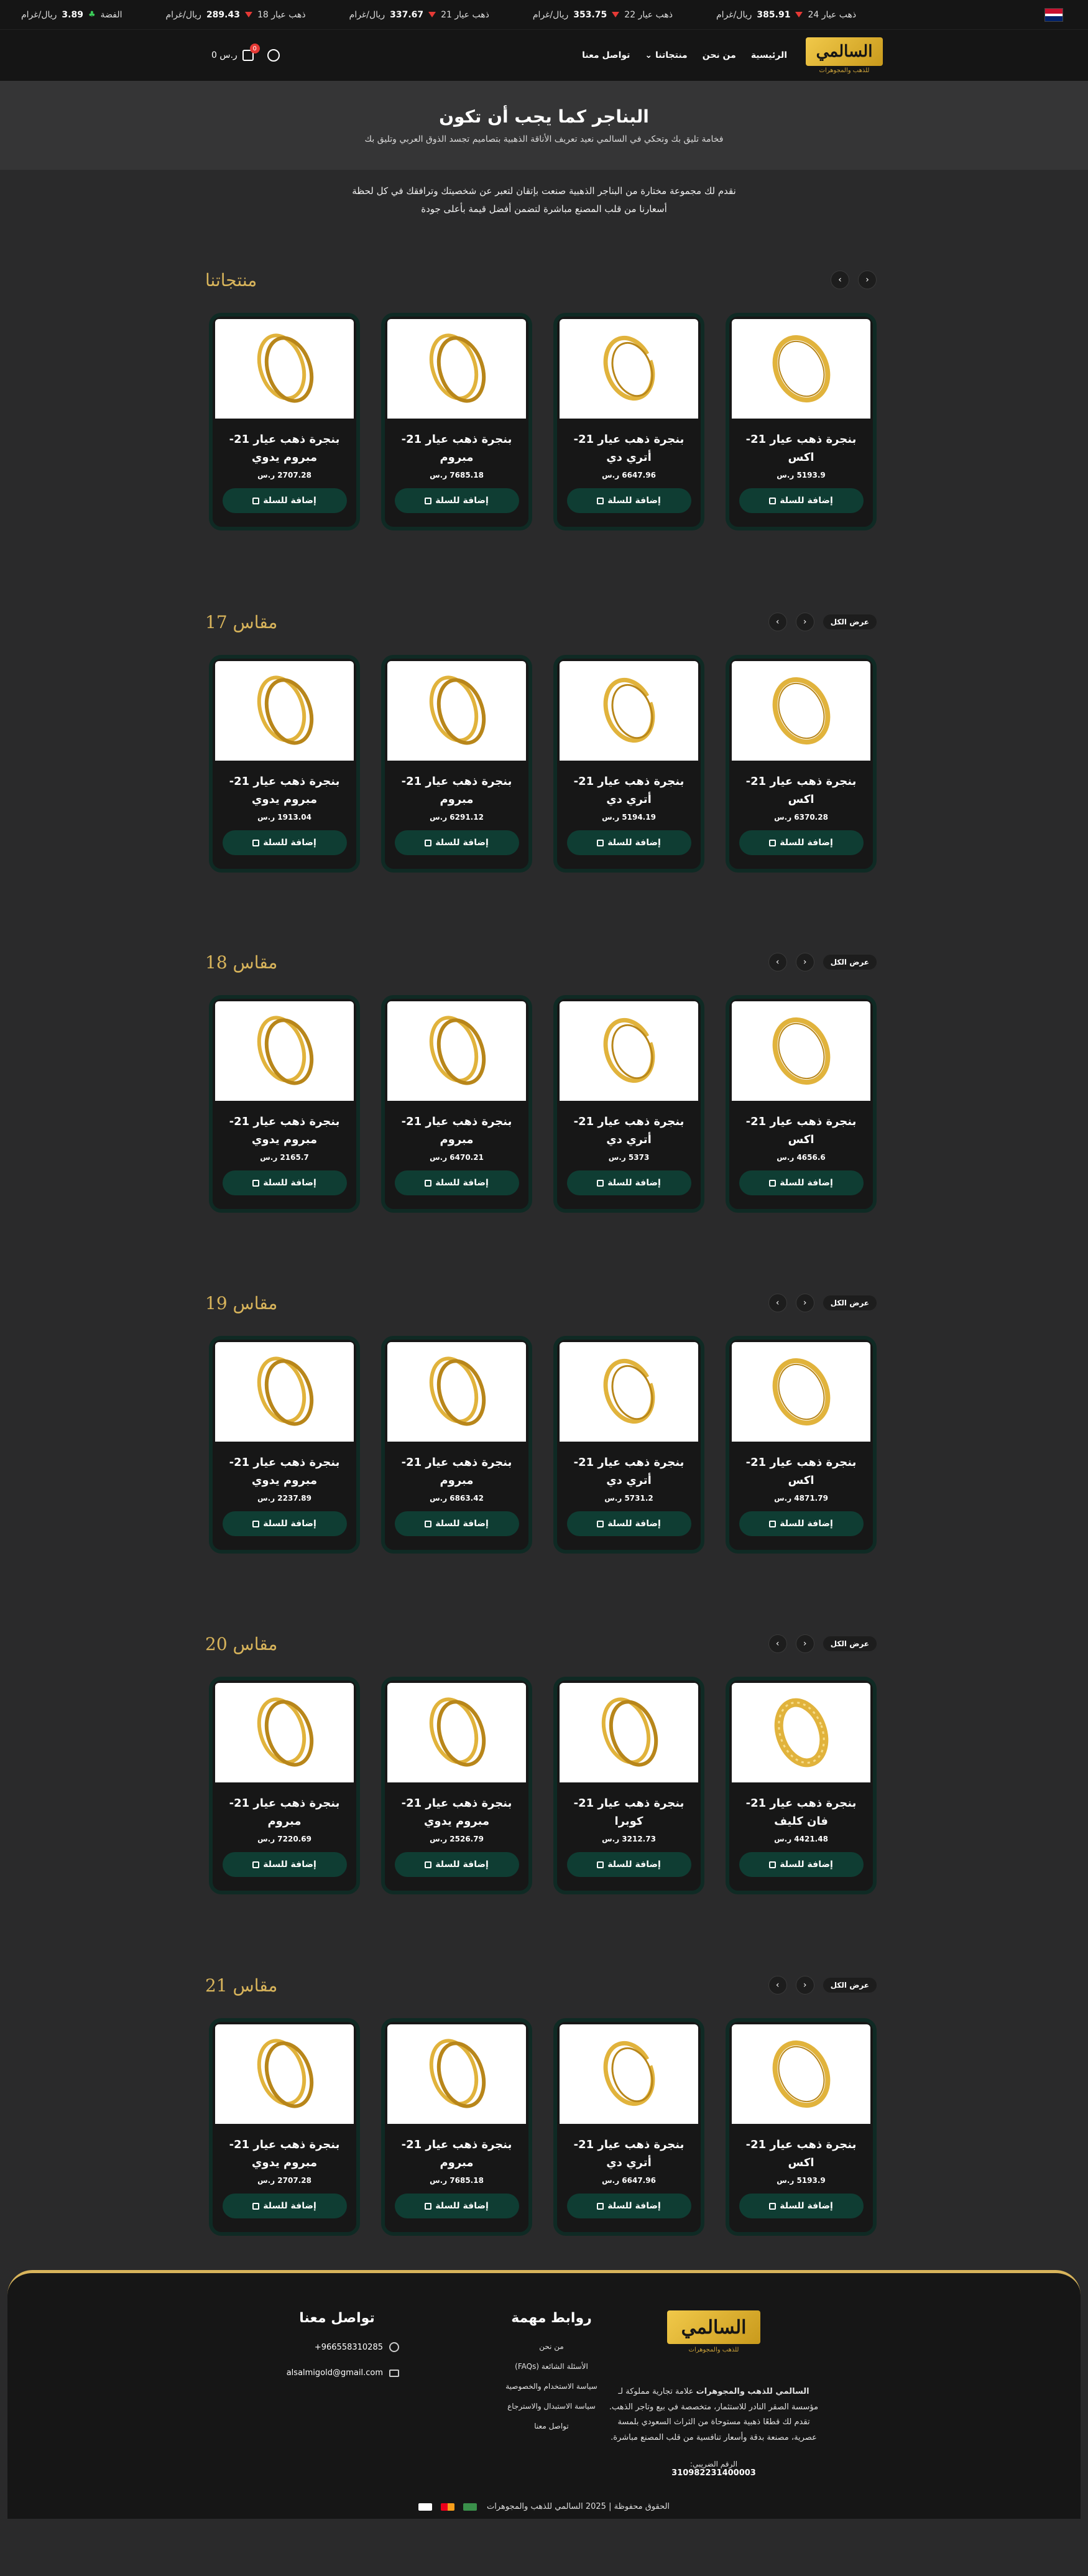 The height and width of the screenshot is (2576, 1088). Describe the element at coordinates (551, 2387) in the screenshot. I see `footer-link-privacy: سياسة الاستخدام والخصوصية` at that location.